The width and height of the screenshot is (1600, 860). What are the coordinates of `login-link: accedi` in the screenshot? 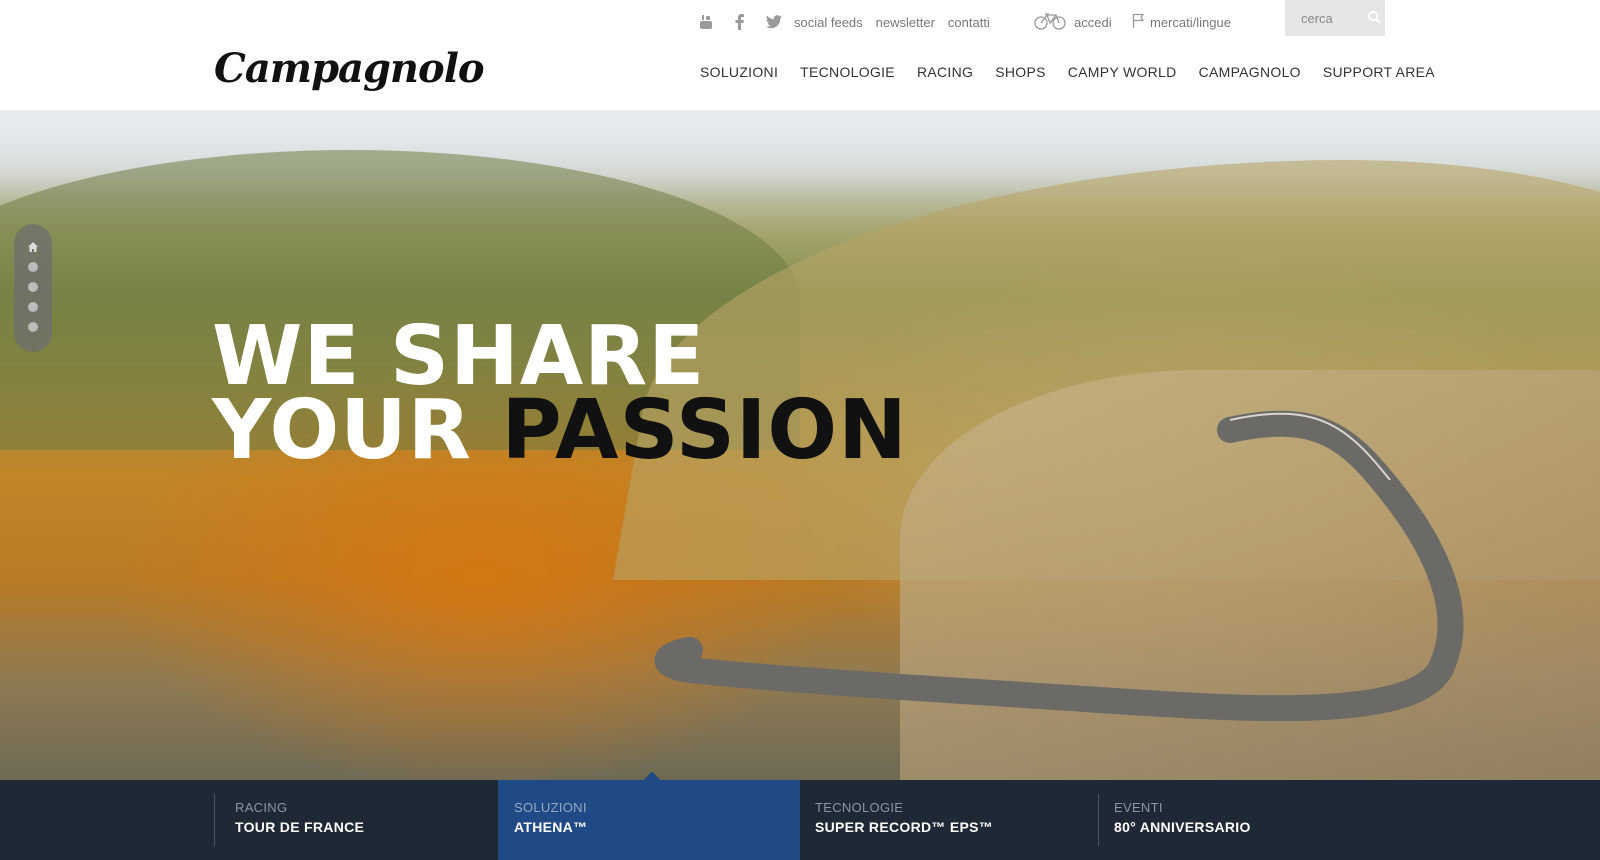 It's located at (1073, 22).